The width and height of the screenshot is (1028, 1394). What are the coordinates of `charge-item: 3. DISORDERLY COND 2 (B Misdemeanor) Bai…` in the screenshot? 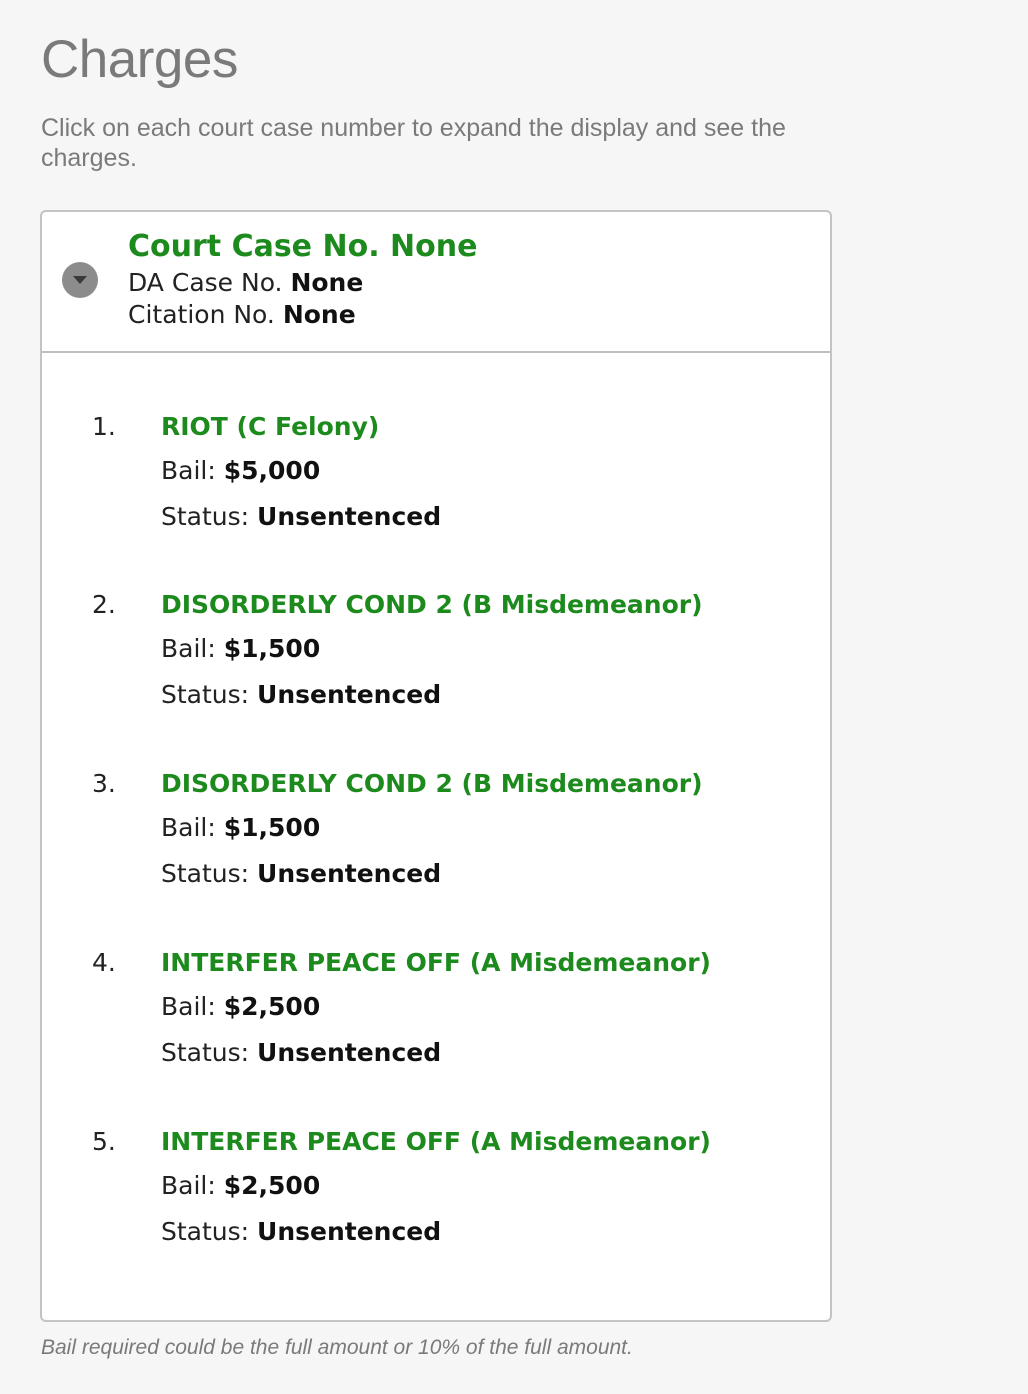 It's located at (436, 843).